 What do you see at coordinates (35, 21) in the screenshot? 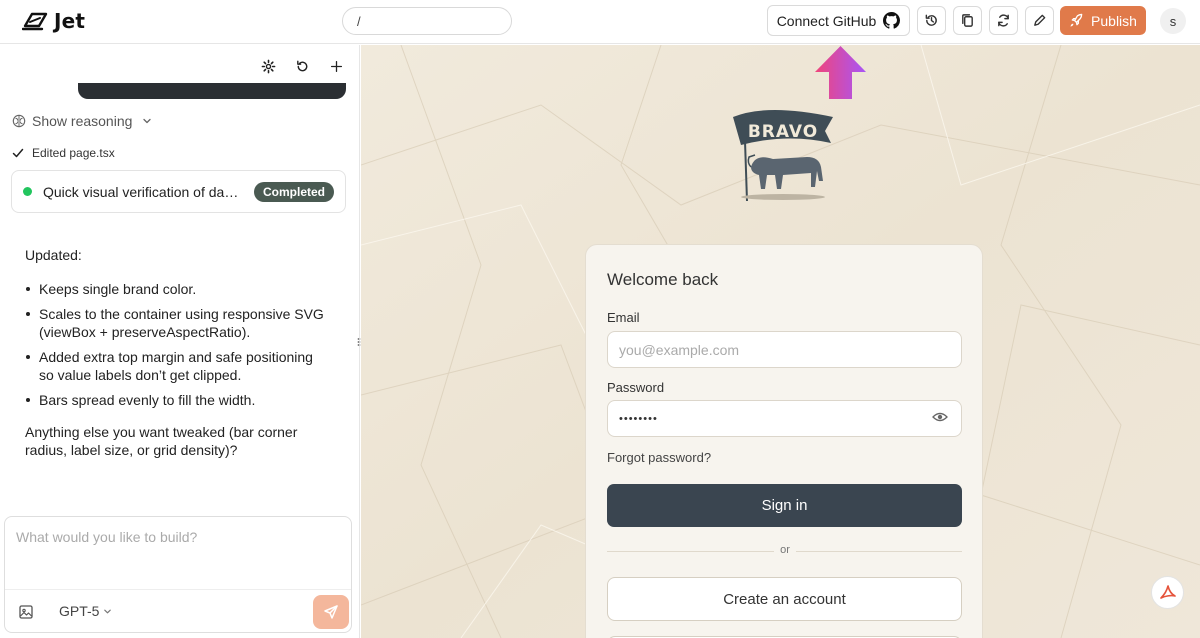
I see `jet-logo-icon` at bounding box center [35, 21].